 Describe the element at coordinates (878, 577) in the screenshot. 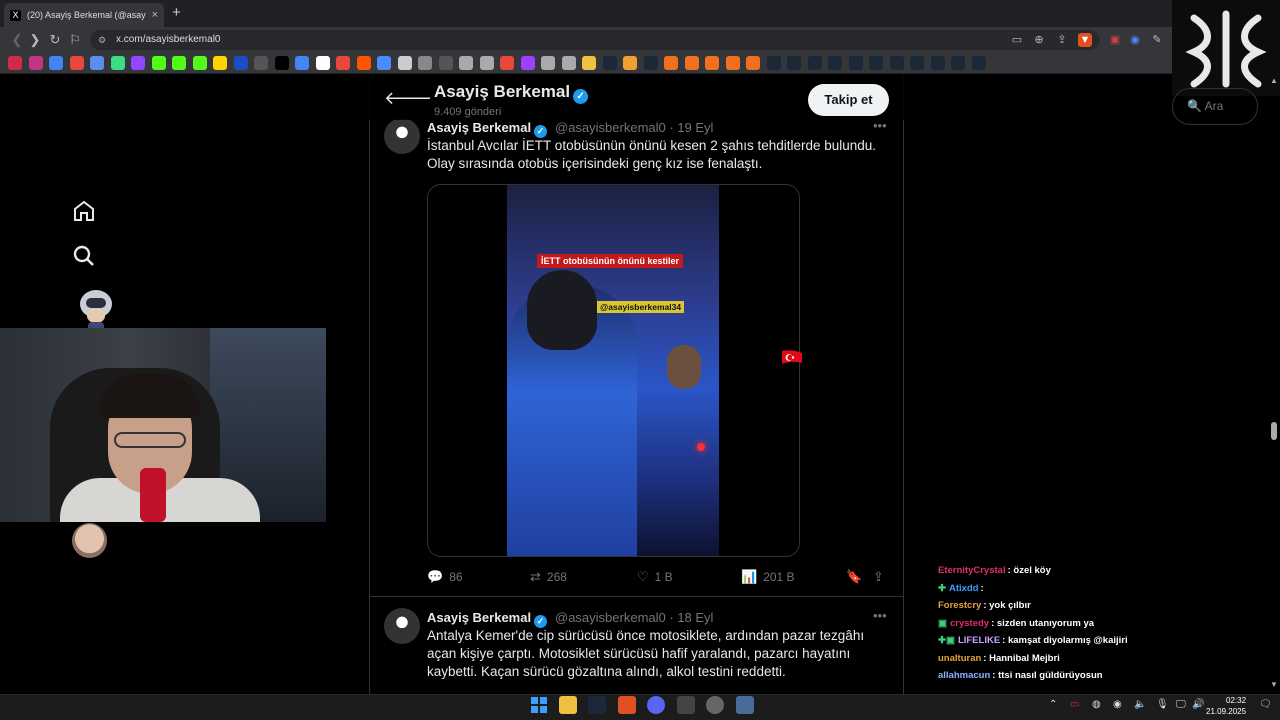

I see `share-tweet-button: ⇪` at that location.